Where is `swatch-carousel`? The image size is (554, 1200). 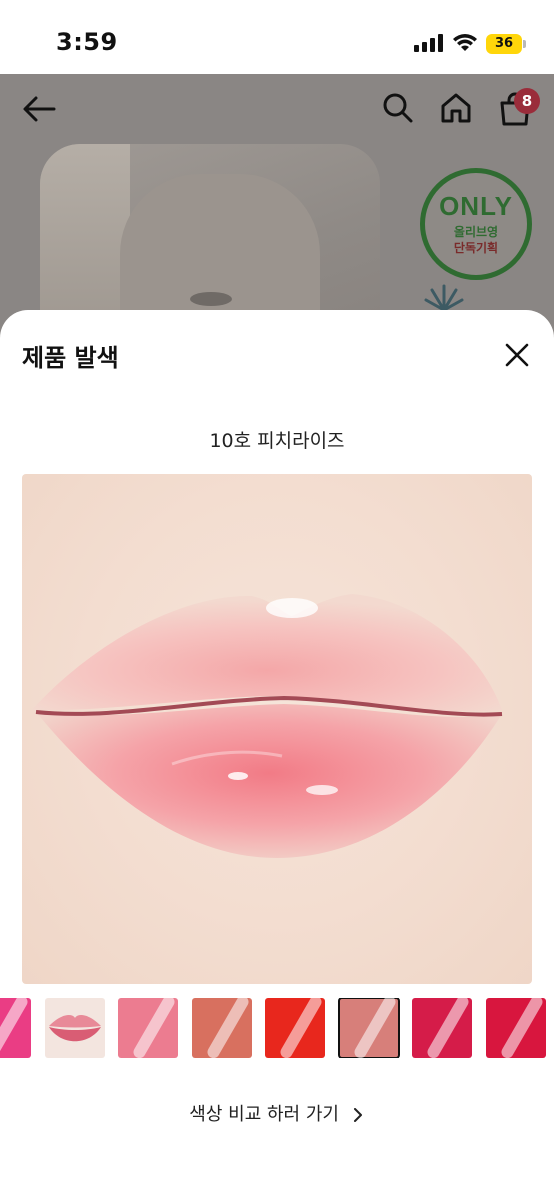 swatch-carousel is located at coordinates (277, 1028).